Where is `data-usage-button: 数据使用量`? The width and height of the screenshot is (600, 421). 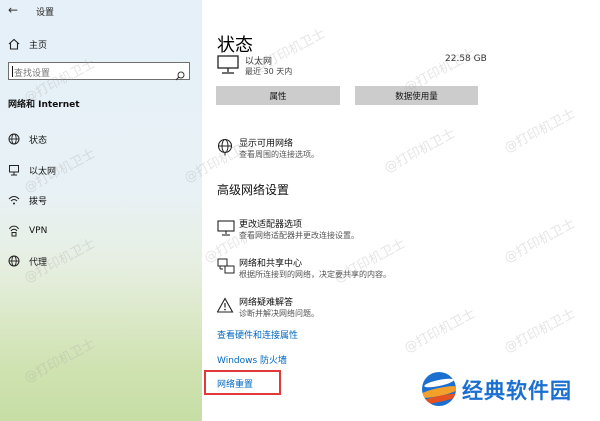
data-usage-button: 数据使用量 is located at coordinates (416, 95).